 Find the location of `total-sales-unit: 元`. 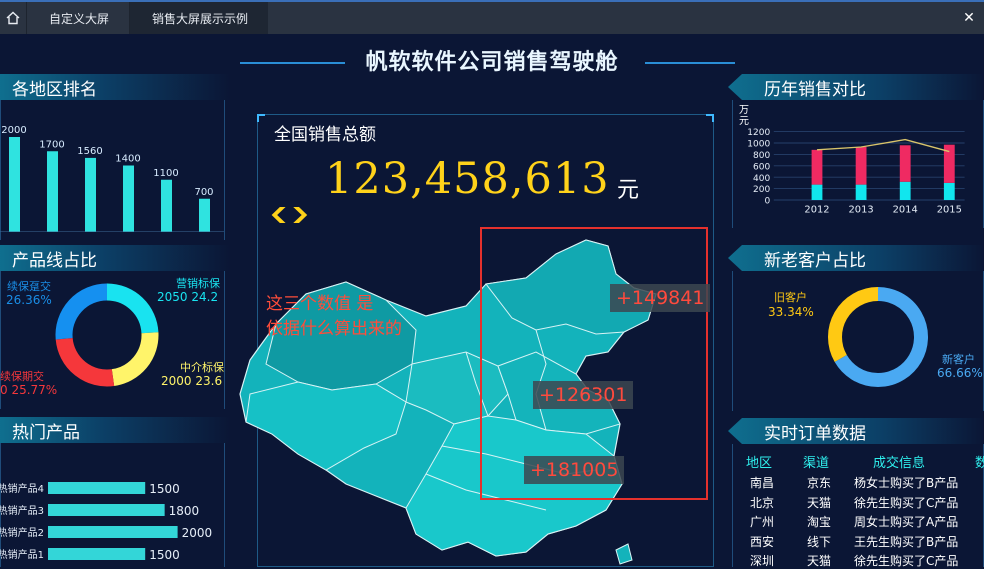

total-sales-unit: 元 is located at coordinates (628, 190).